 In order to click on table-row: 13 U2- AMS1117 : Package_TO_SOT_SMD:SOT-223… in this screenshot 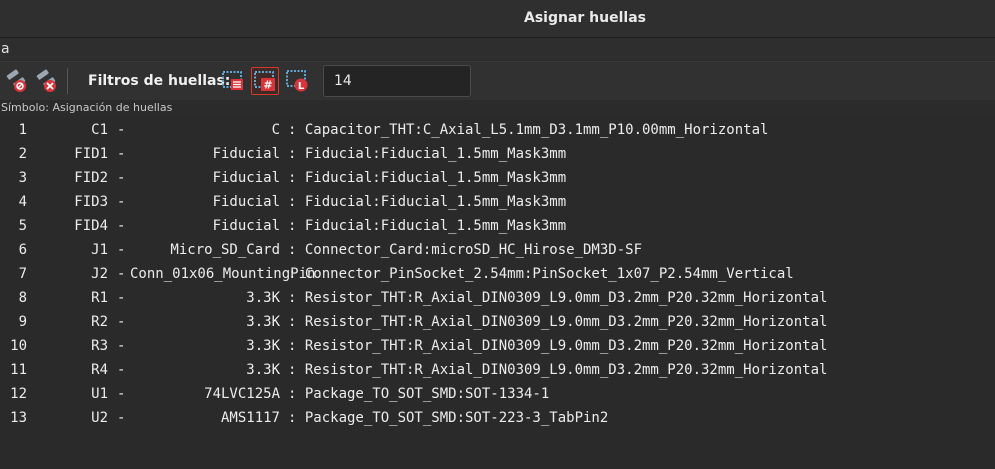, I will do `click(497, 418)`.